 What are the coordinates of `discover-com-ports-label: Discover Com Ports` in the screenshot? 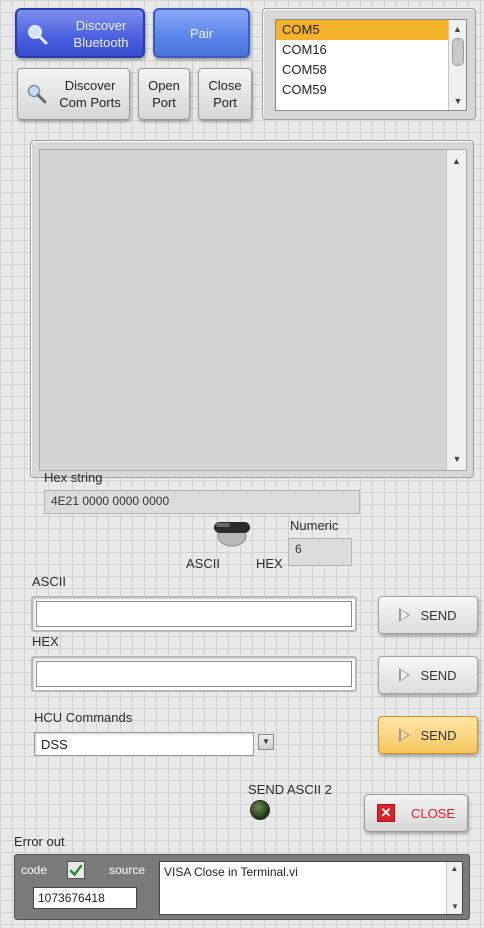 It's located at (90, 94).